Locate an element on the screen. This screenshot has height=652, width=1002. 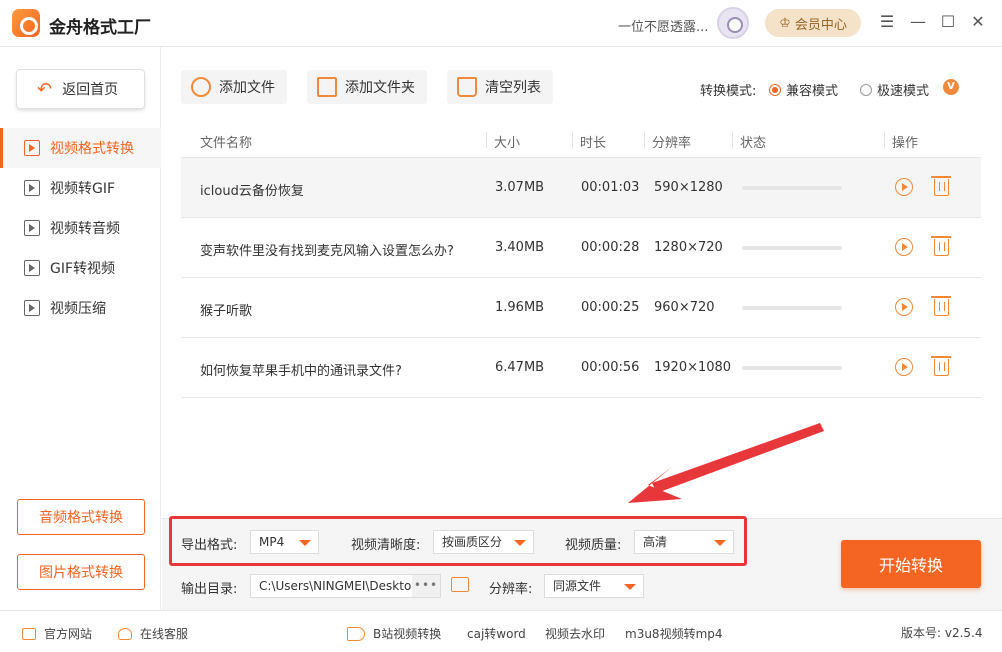
export-format-select: MP4 is located at coordinates (284, 542).